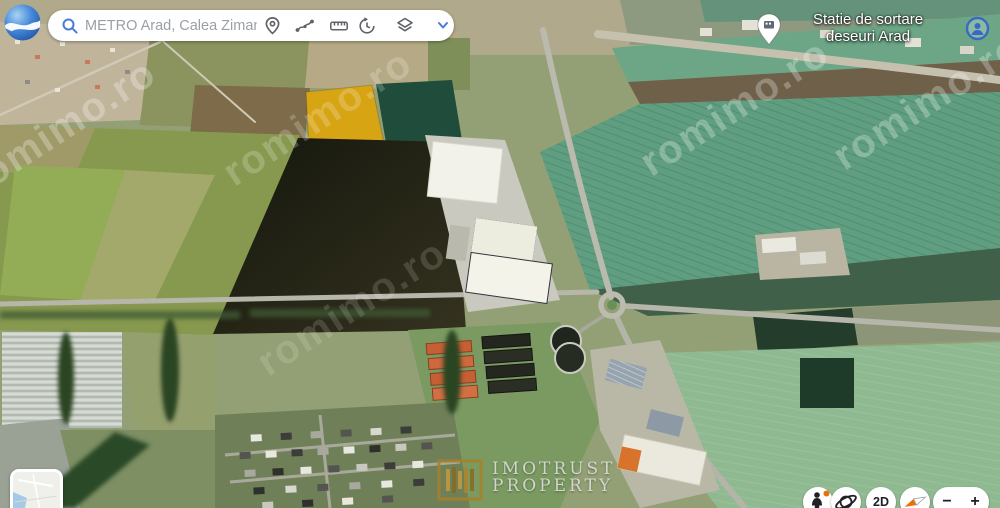  I want to click on compass-icon, so click(915, 501).